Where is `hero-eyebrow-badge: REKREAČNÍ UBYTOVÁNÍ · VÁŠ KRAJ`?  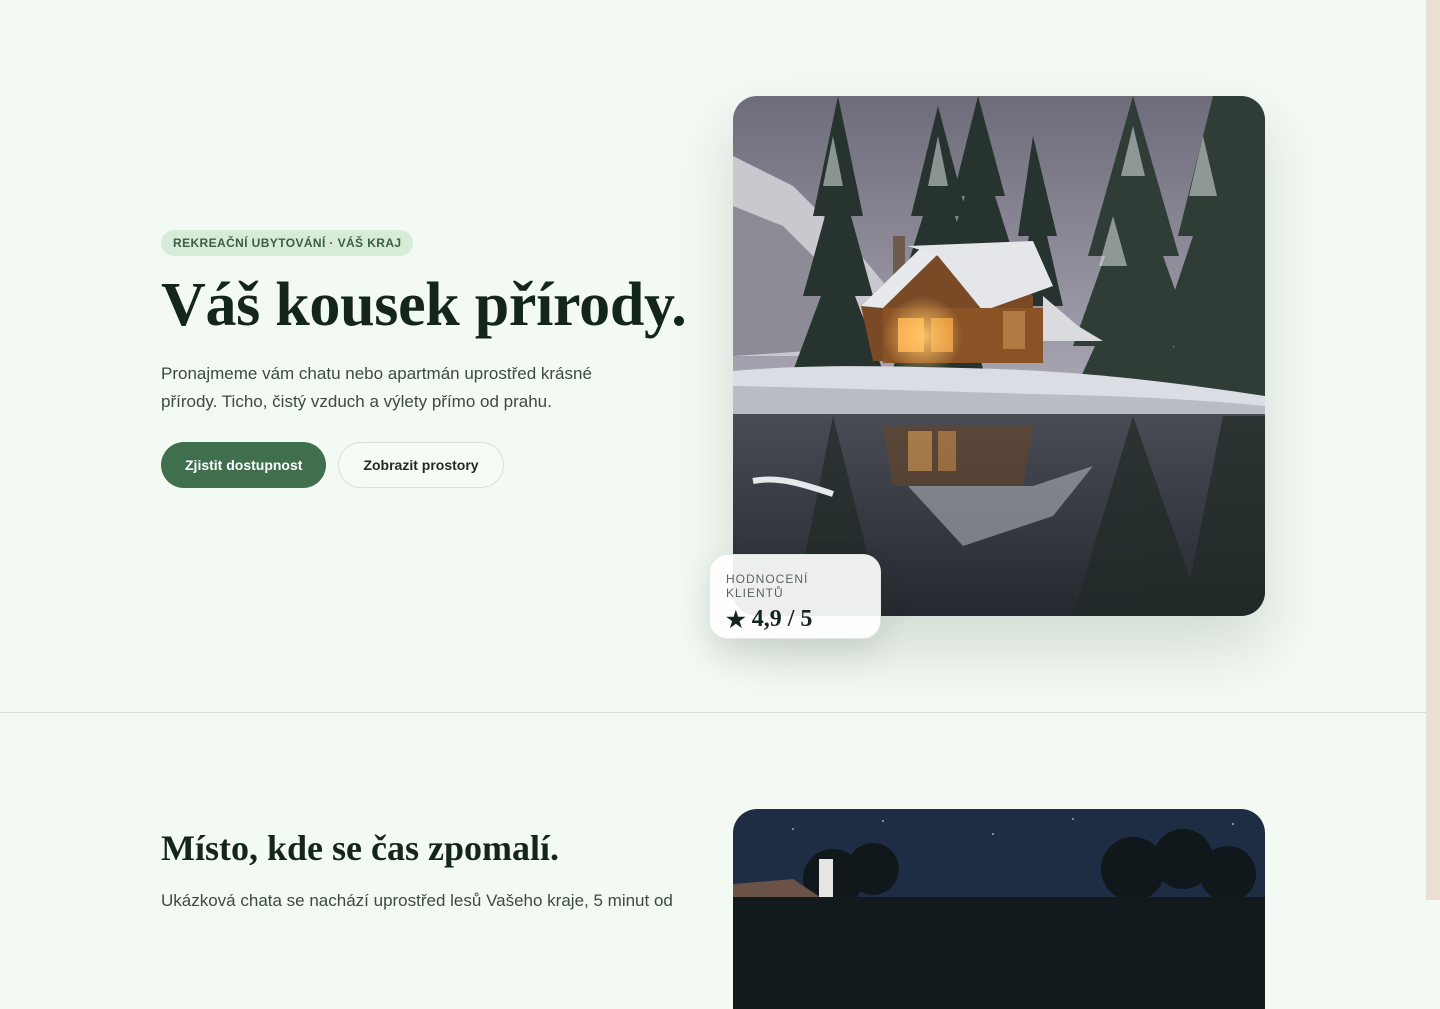 hero-eyebrow-badge: REKREAČNÍ UBYTOVÁNÍ · VÁŠ KRAJ is located at coordinates (287, 243).